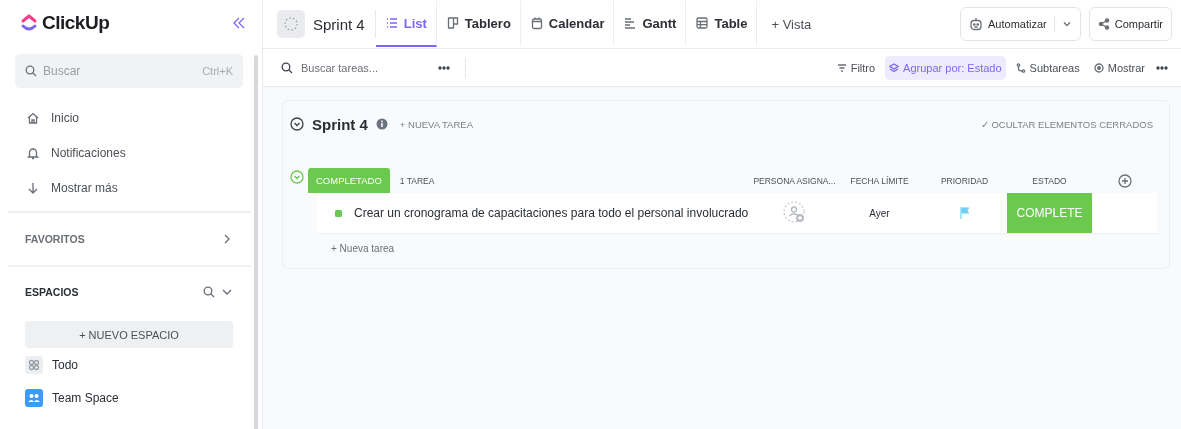 This screenshot has height=429, width=1181. I want to click on status-tag: COMPLETADO, so click(349, 180).